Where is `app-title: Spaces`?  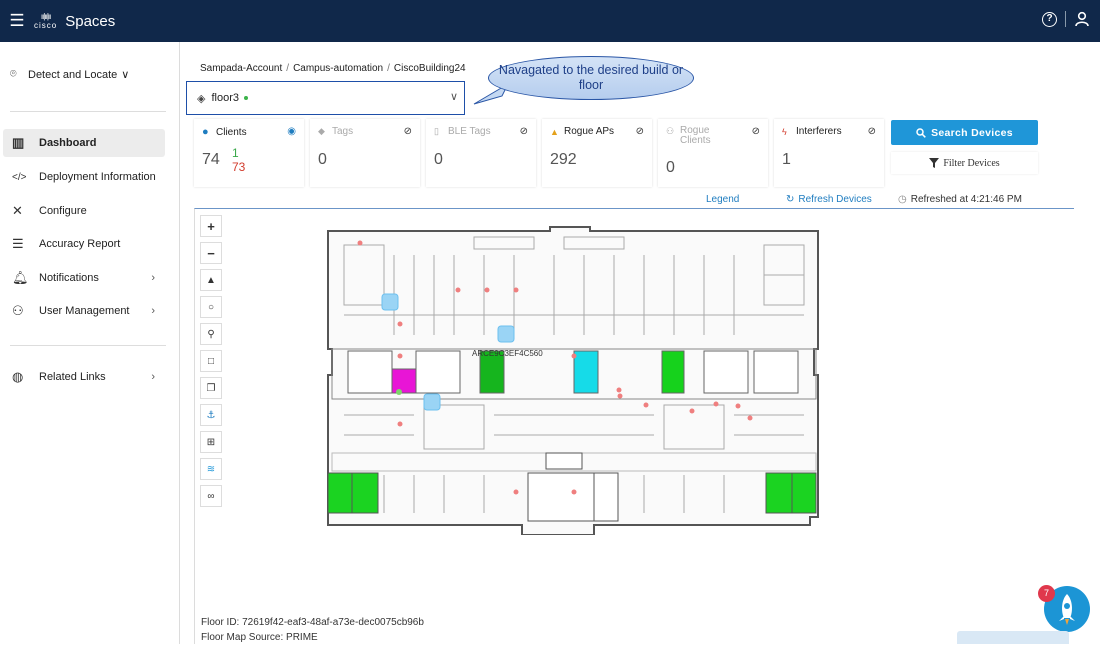
app-title: Spaces is located at coordinates (90, 21).